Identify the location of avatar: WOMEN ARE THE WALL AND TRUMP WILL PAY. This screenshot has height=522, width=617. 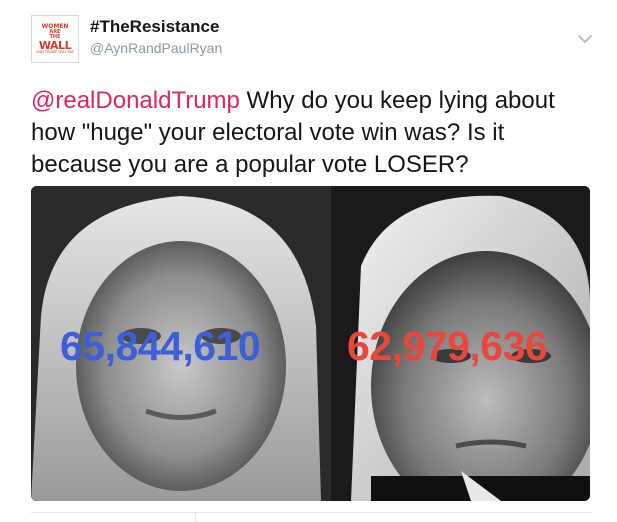
(55, 39).